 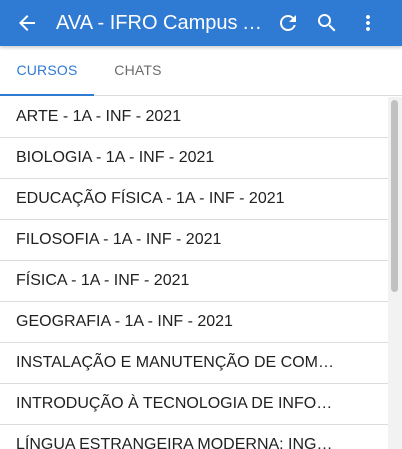 I want to click on course-item-educacao-fisica: EDUCAÇÃO FÍSICA - 1A - INF - 2021, so click(x=194, y=199).